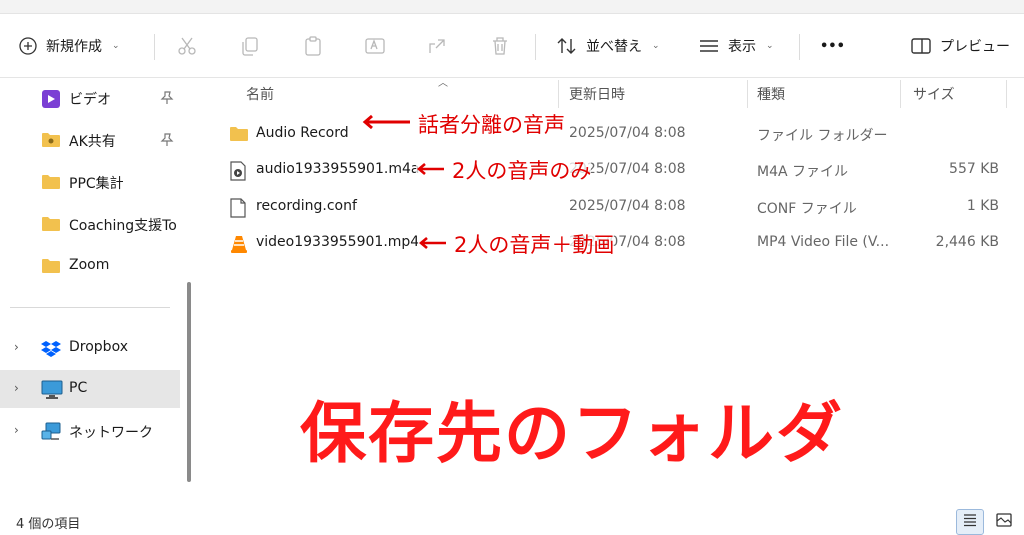  What do you see at coordinates (403, 94) in the screenshot?
I see `column-header-name: 名前 ︿` at bounding box center [403, 94].